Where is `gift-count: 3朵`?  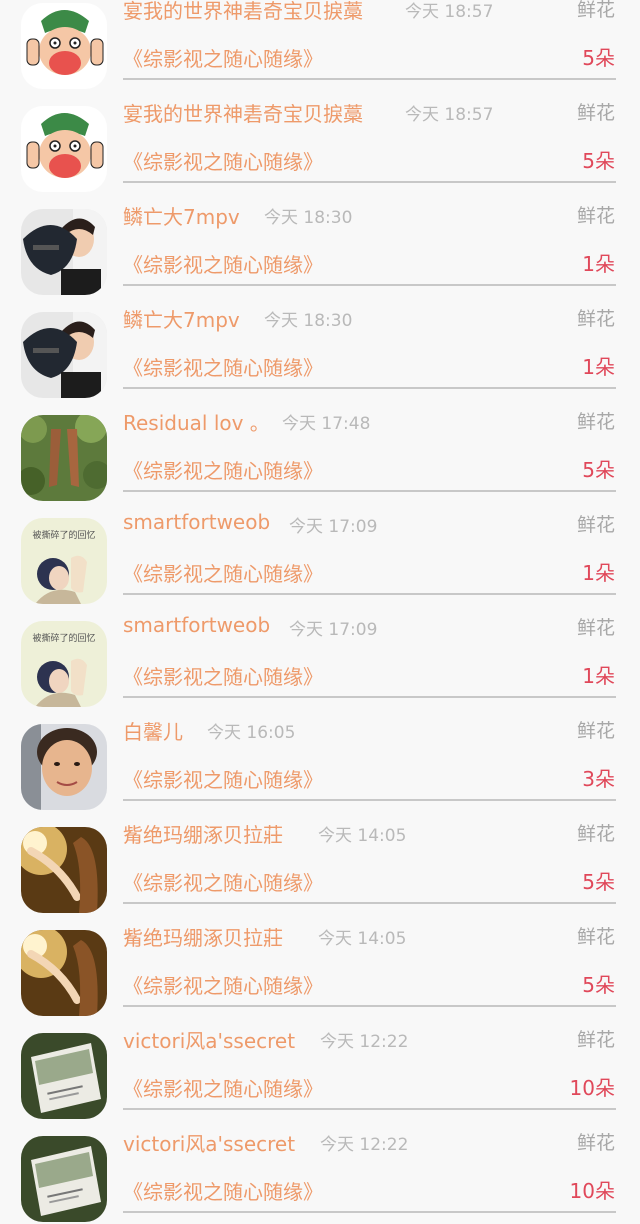
gift-count: 3朵 is located at coordinates (598, 779).